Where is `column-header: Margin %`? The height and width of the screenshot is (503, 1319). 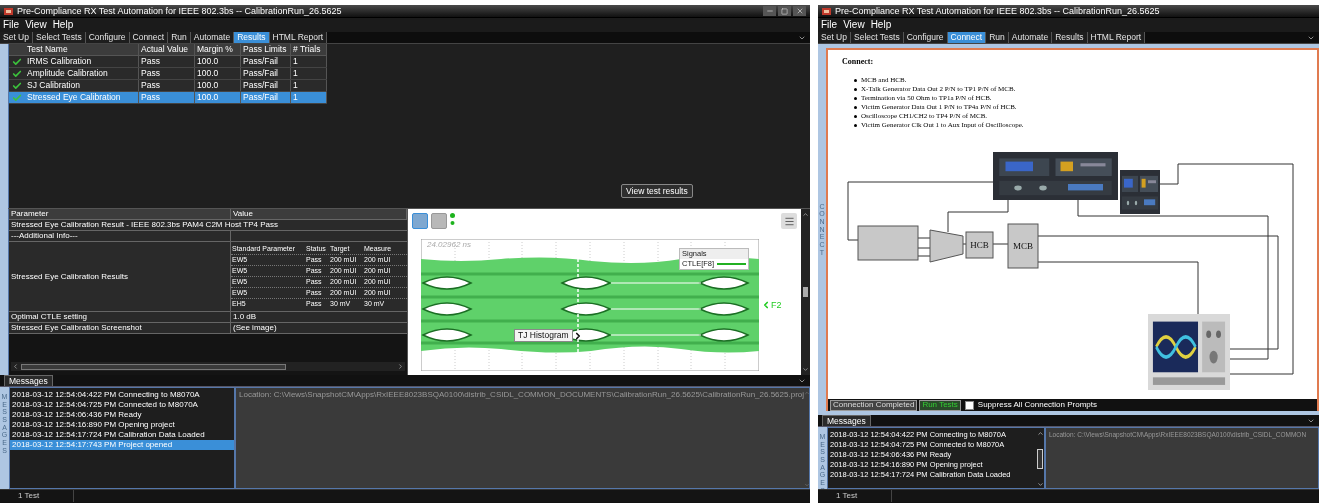
column-header: Margin % is located at coordinates (218, 49).